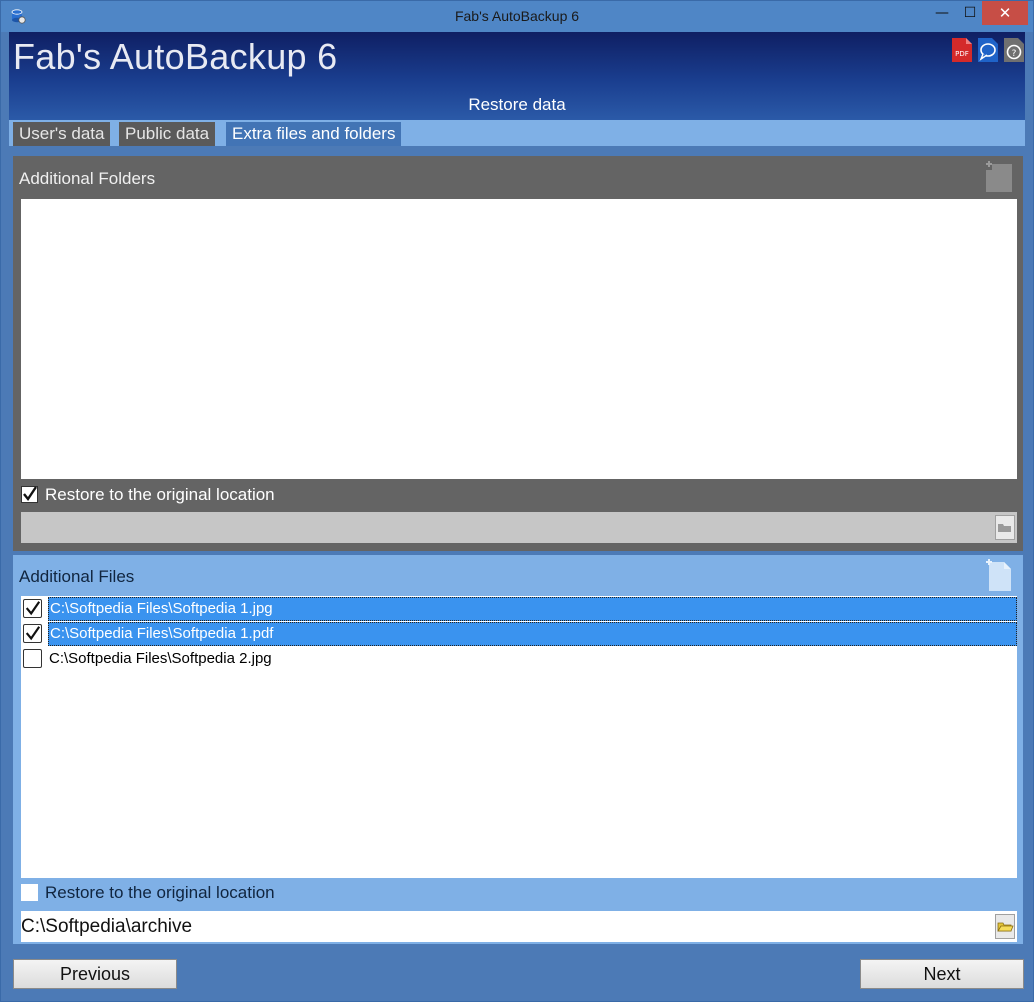 This screenshot has height=1002, width=1034. What do you see at coordinates (517, 104) in the screenshot?
I see `page-subtitle: Restore data` at bounding box center [517, 104].